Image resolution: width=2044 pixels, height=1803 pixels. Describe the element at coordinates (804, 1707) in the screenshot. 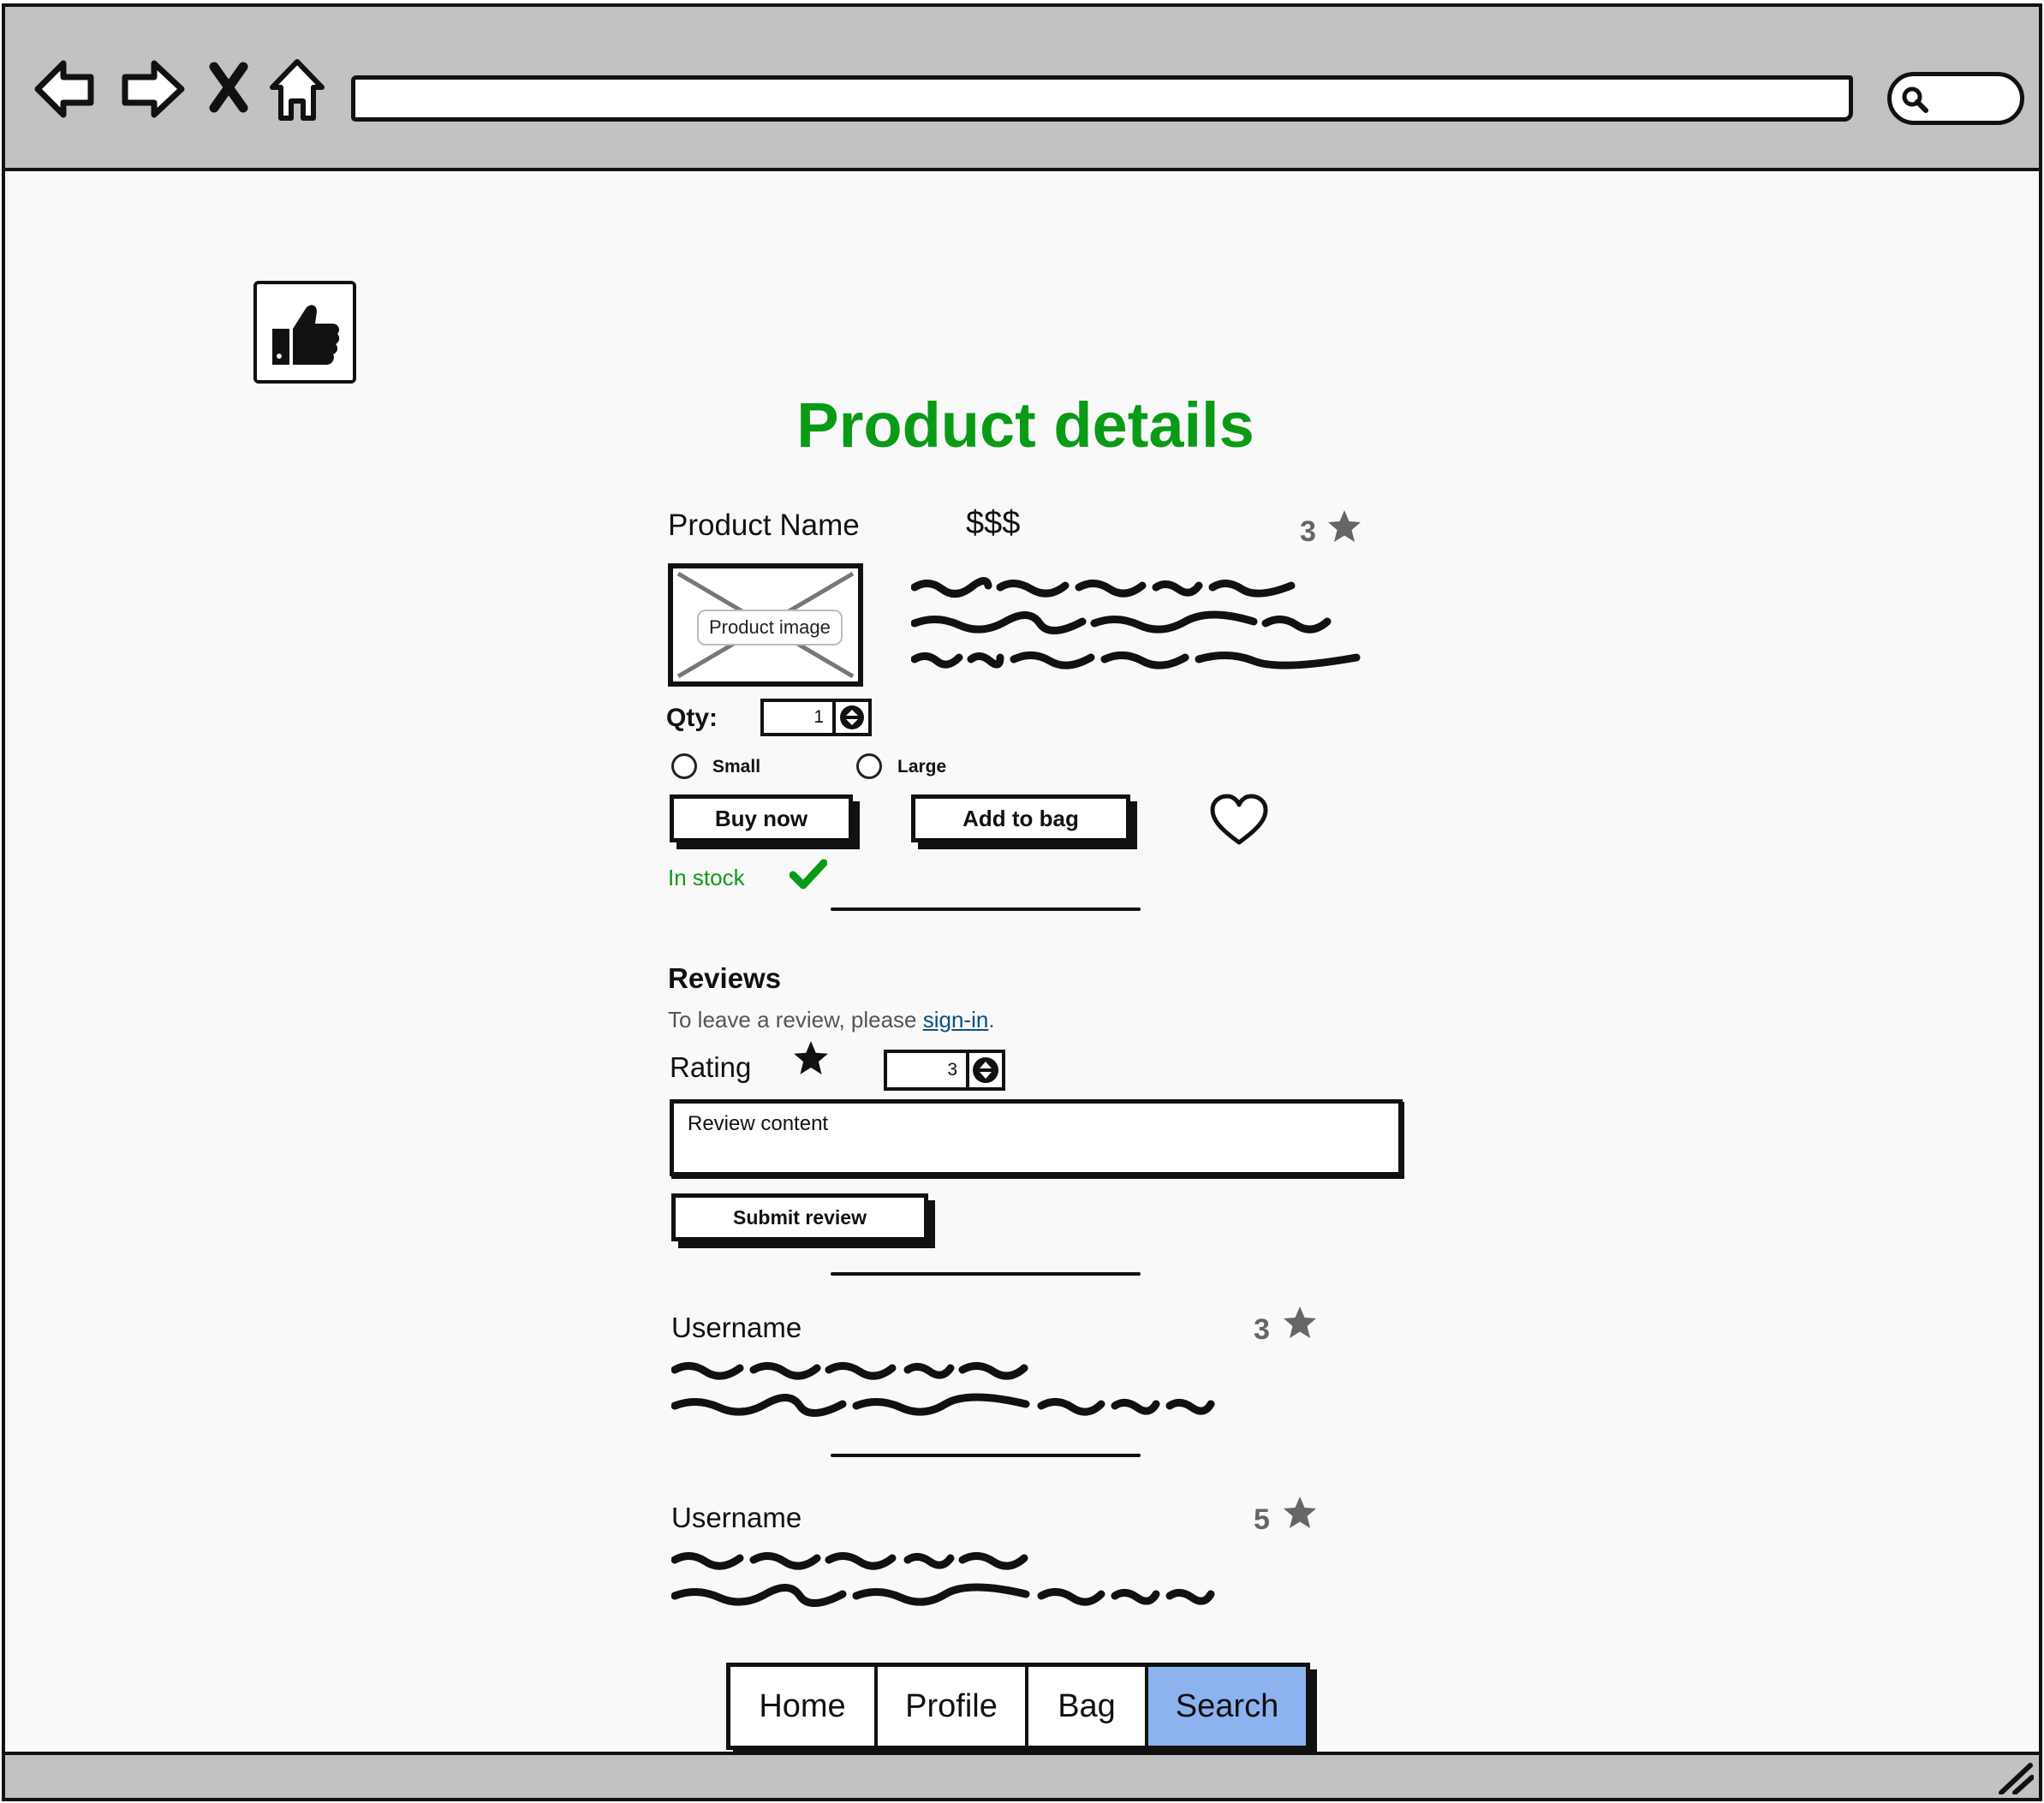

I see `nav-item-home: Home` at that location.